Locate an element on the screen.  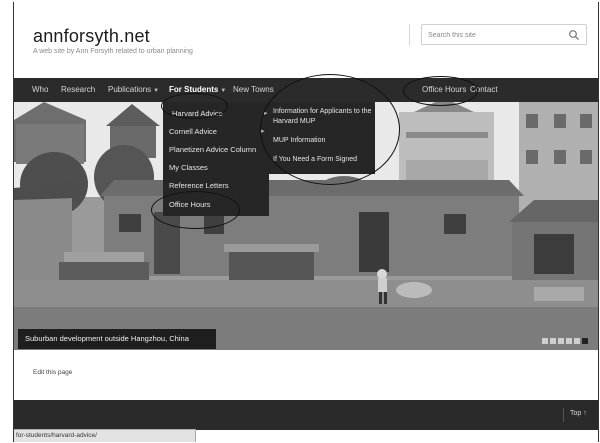
back-to-top-link: Top ↑ is located at coordinates (578, 413).